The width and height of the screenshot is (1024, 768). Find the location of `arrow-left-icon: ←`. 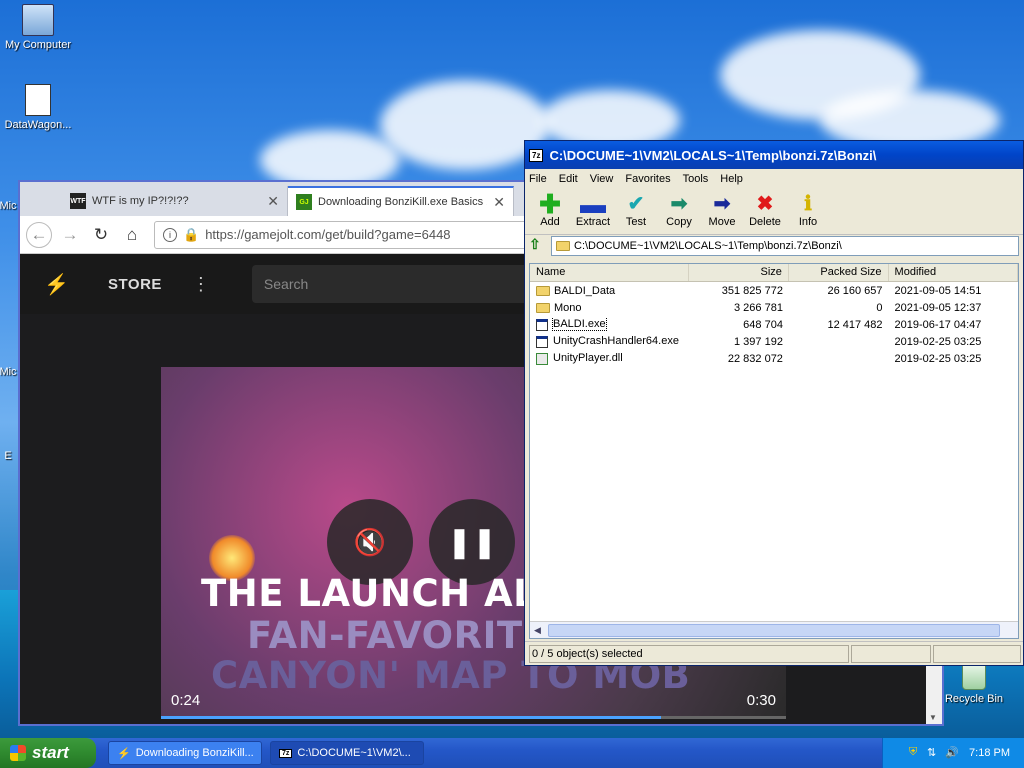

arrow-left-icon: ← is located at coordinates (39, 234).